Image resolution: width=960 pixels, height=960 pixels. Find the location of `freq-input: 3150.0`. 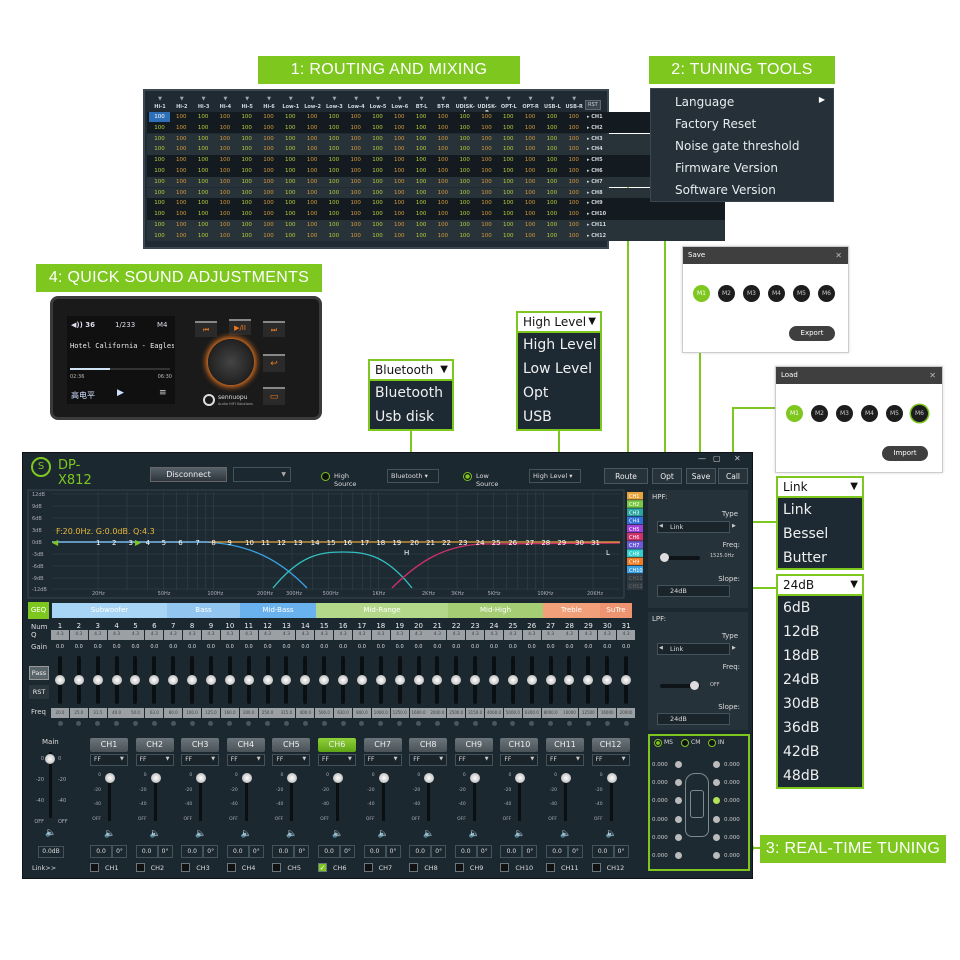

freq-input: 3150.0 is located at coordinates (475, 713).